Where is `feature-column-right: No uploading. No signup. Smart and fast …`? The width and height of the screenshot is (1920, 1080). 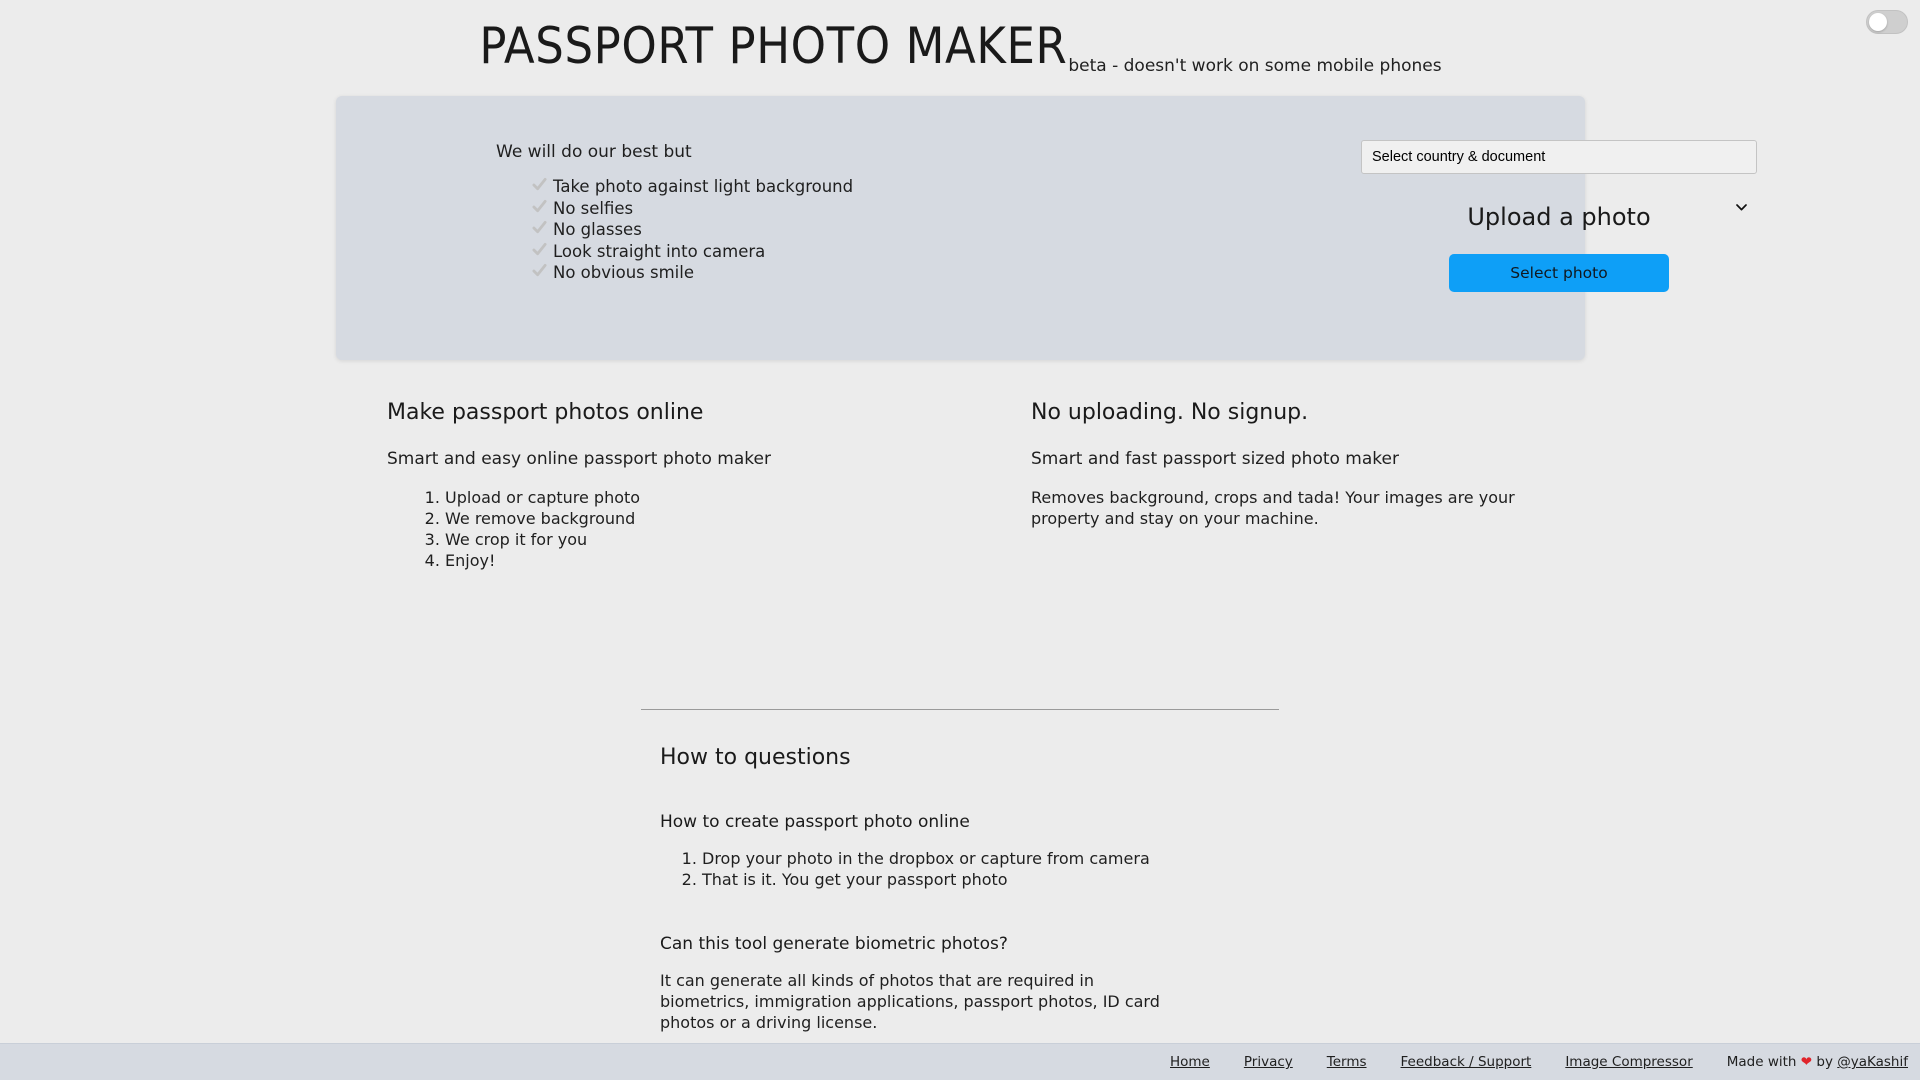
feature-column-right: No uploading. No signup. Smart and fast … is located at coordinates (1291, 464).